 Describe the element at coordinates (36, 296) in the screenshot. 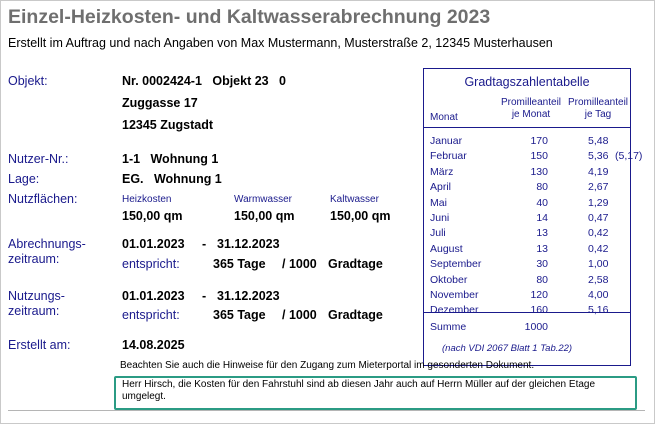

I see `nutzung-label-1: Nutzungs-` at that location.